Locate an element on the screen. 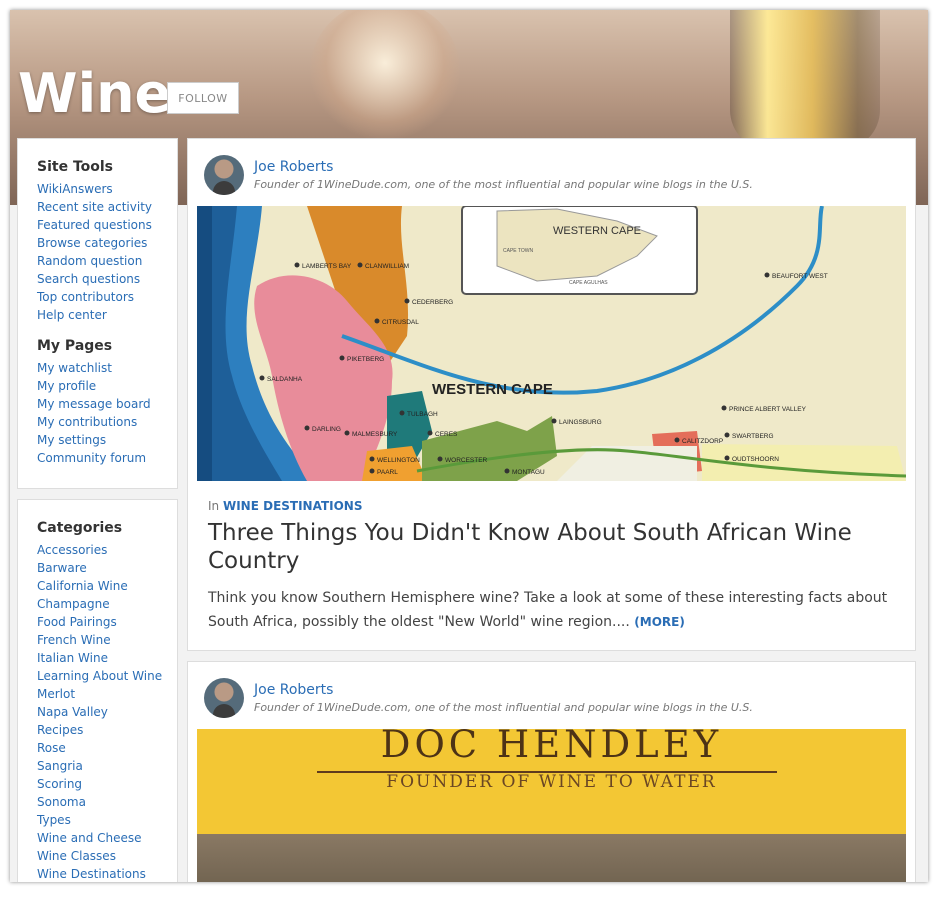  category-link-barware: Barware is located at coordinates (107, 568).